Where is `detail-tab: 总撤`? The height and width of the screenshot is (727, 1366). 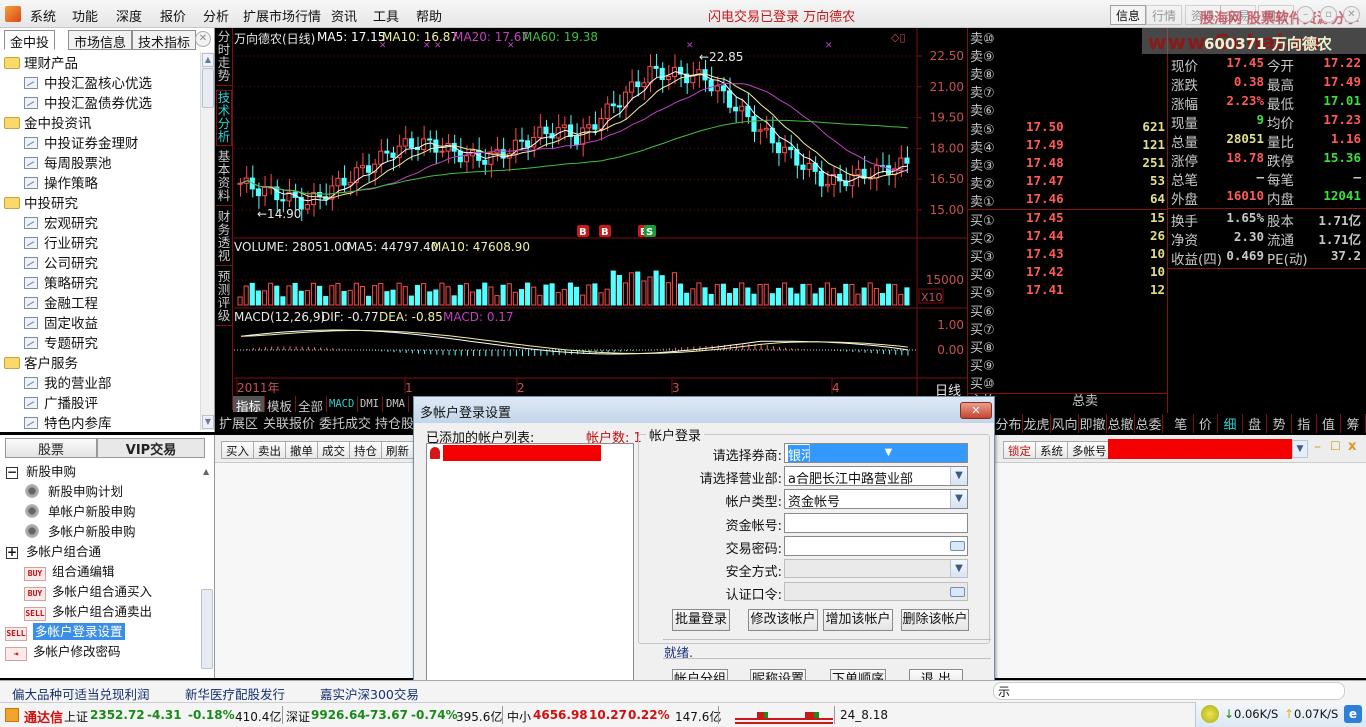
detail-tab: 总撤 is located at coordinates (1121, 423).